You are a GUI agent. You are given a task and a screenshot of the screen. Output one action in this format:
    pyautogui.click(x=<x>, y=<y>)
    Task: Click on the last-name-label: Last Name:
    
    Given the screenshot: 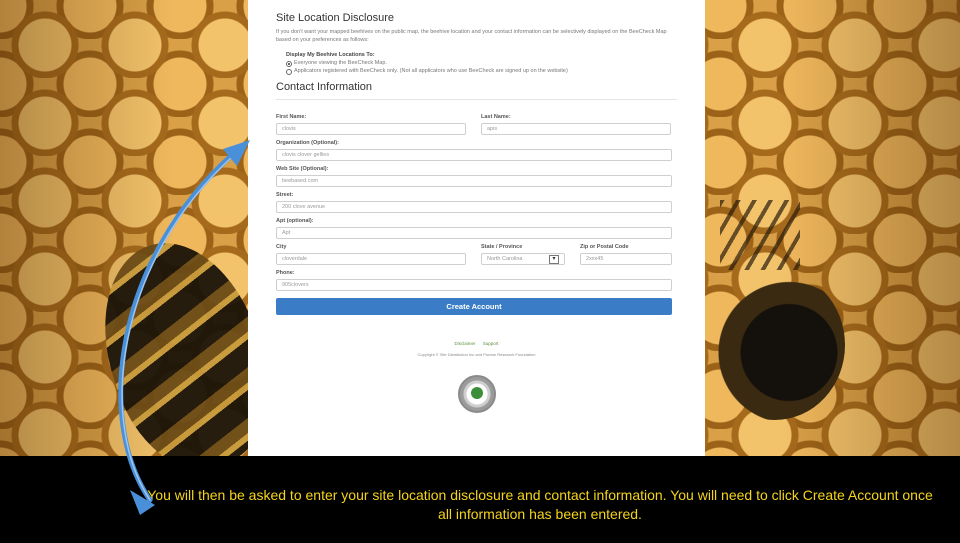 What is the action you would take?
    pyautogui.click(x=496, y=117)
    